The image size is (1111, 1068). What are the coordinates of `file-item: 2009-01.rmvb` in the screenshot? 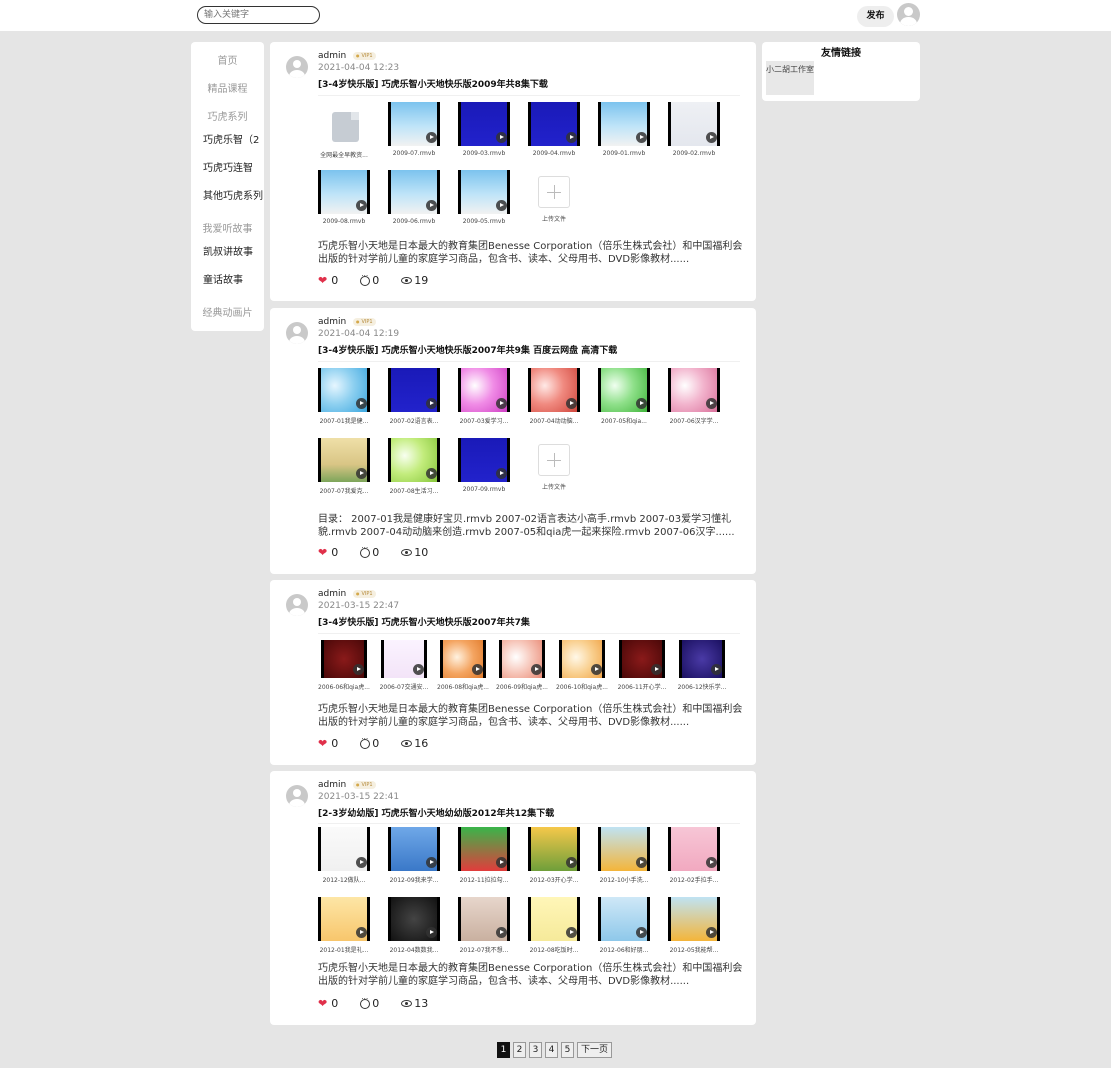 It's located at (624, 129).